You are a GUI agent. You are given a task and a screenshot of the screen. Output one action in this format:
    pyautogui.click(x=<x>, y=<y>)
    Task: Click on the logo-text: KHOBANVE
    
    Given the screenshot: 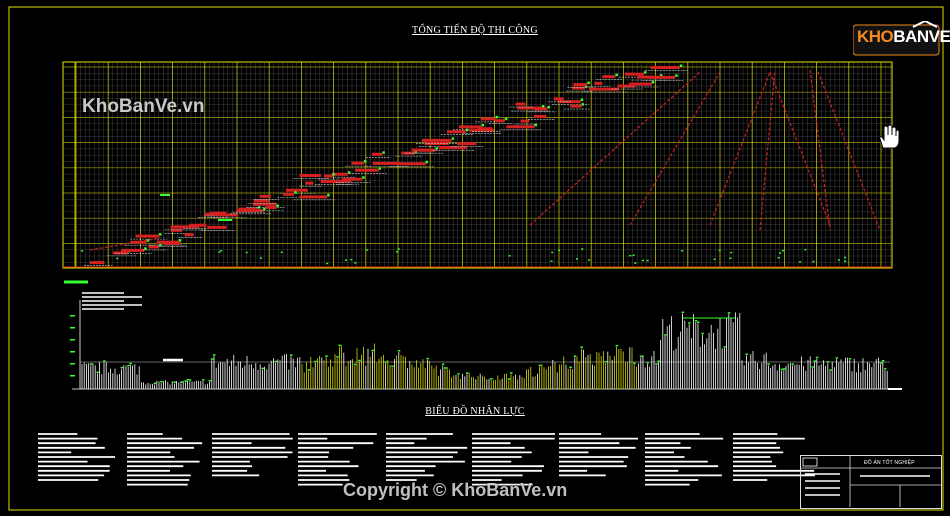 What is the action you would take?
    pyautogui.click(x=903, y=37)
    